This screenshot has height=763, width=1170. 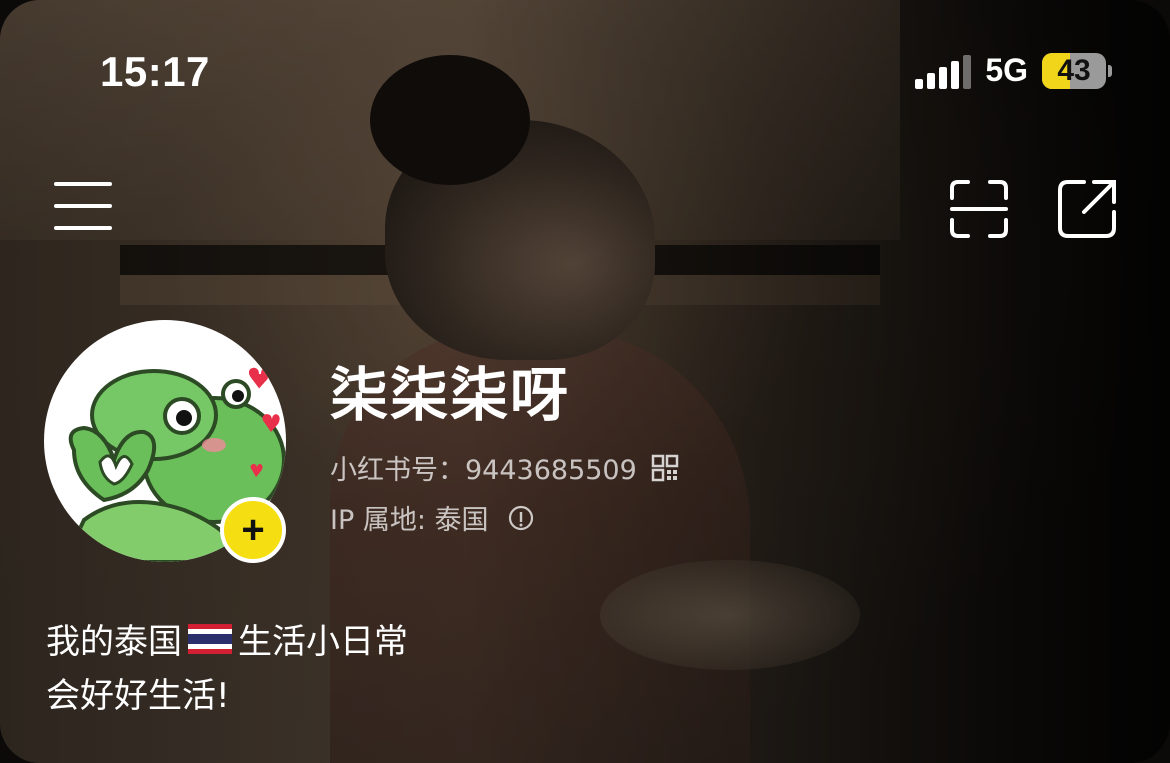 What do you see at coordinates (1006, 70) in the screenshot?
I see `network-type: 5G` at bounding box center [1006, 70].